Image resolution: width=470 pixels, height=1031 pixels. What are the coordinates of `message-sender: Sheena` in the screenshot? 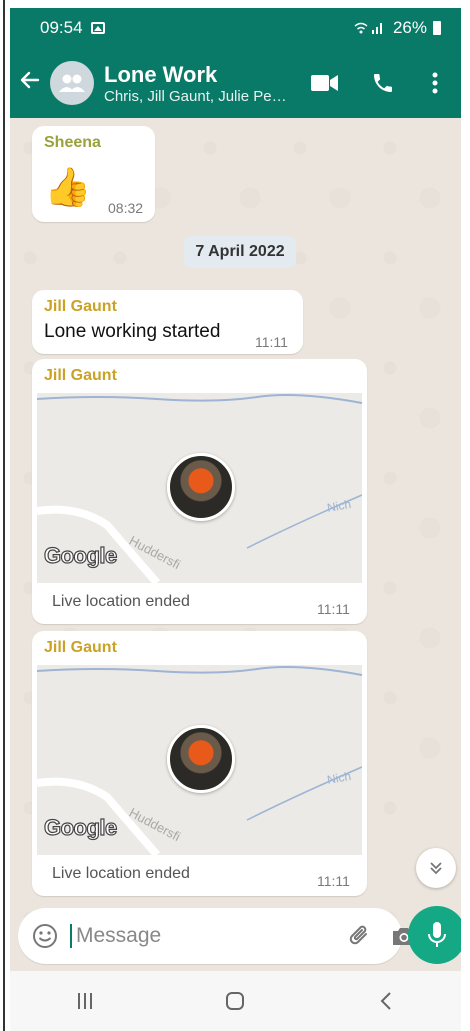 It's located at (72, 142).